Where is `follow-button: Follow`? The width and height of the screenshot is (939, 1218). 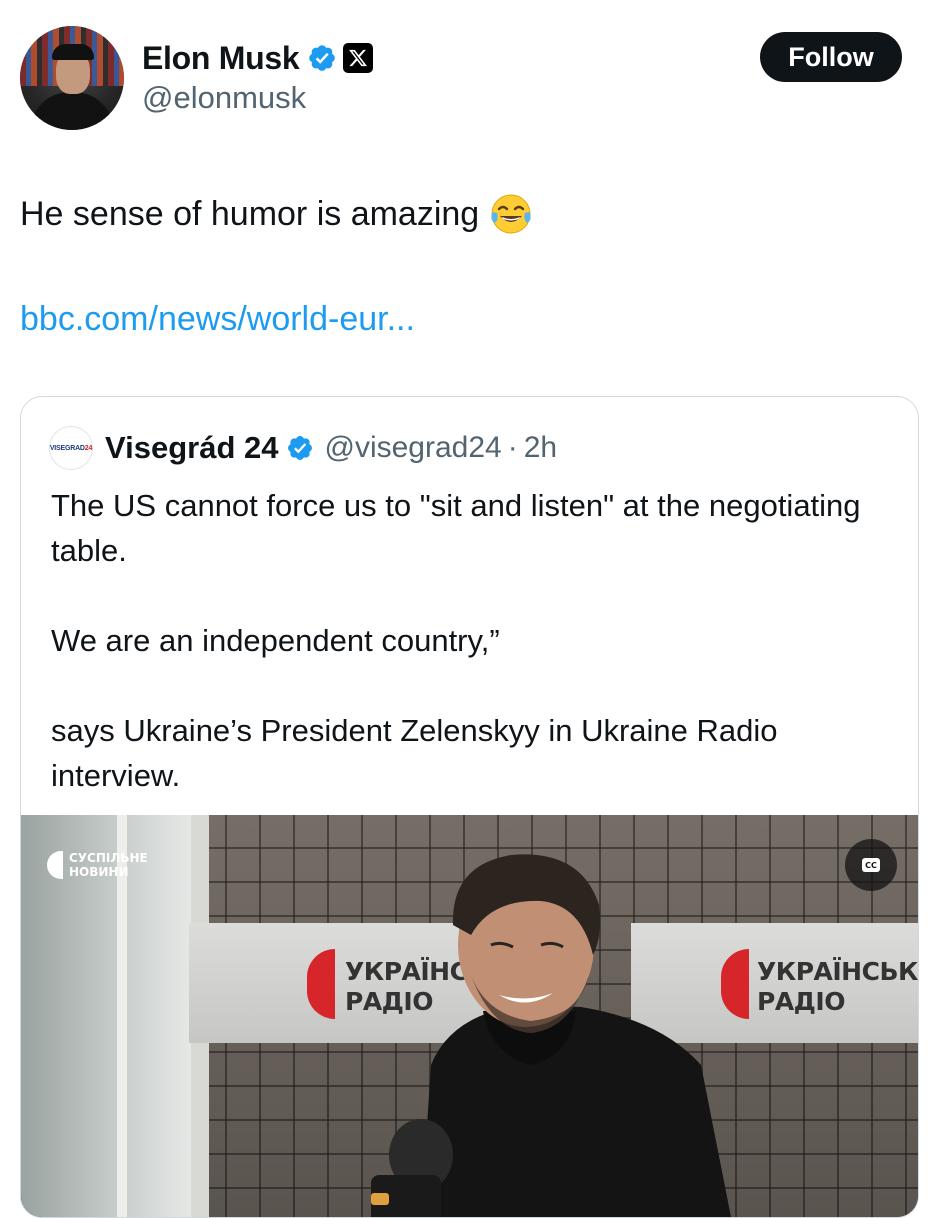 follow-button: Follow is located at coordinates (831, 57).